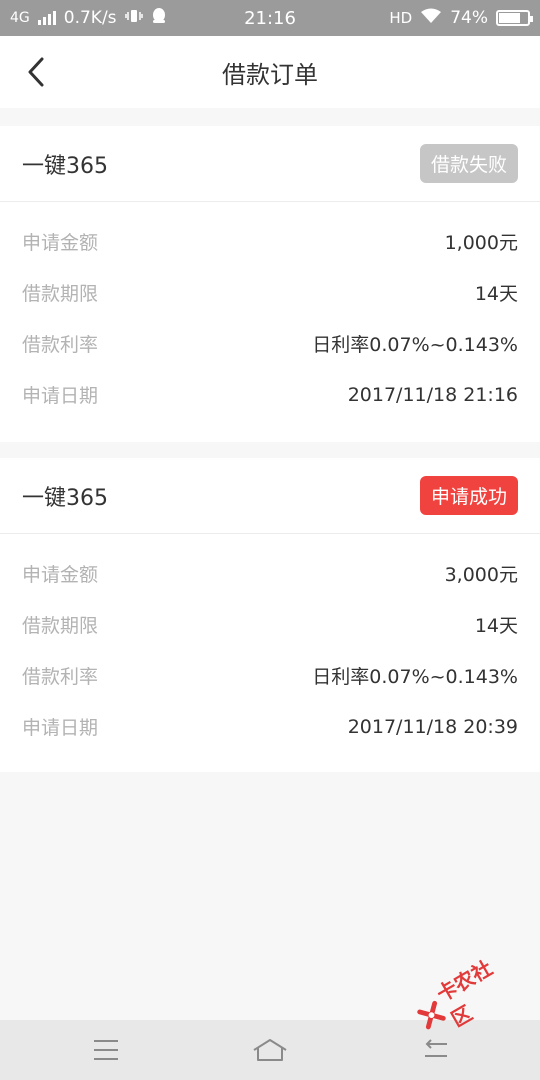 This screenshot has width=540, height=1080. I want to click on row-value: 2017/11/18 20:39, so click(432, 726).